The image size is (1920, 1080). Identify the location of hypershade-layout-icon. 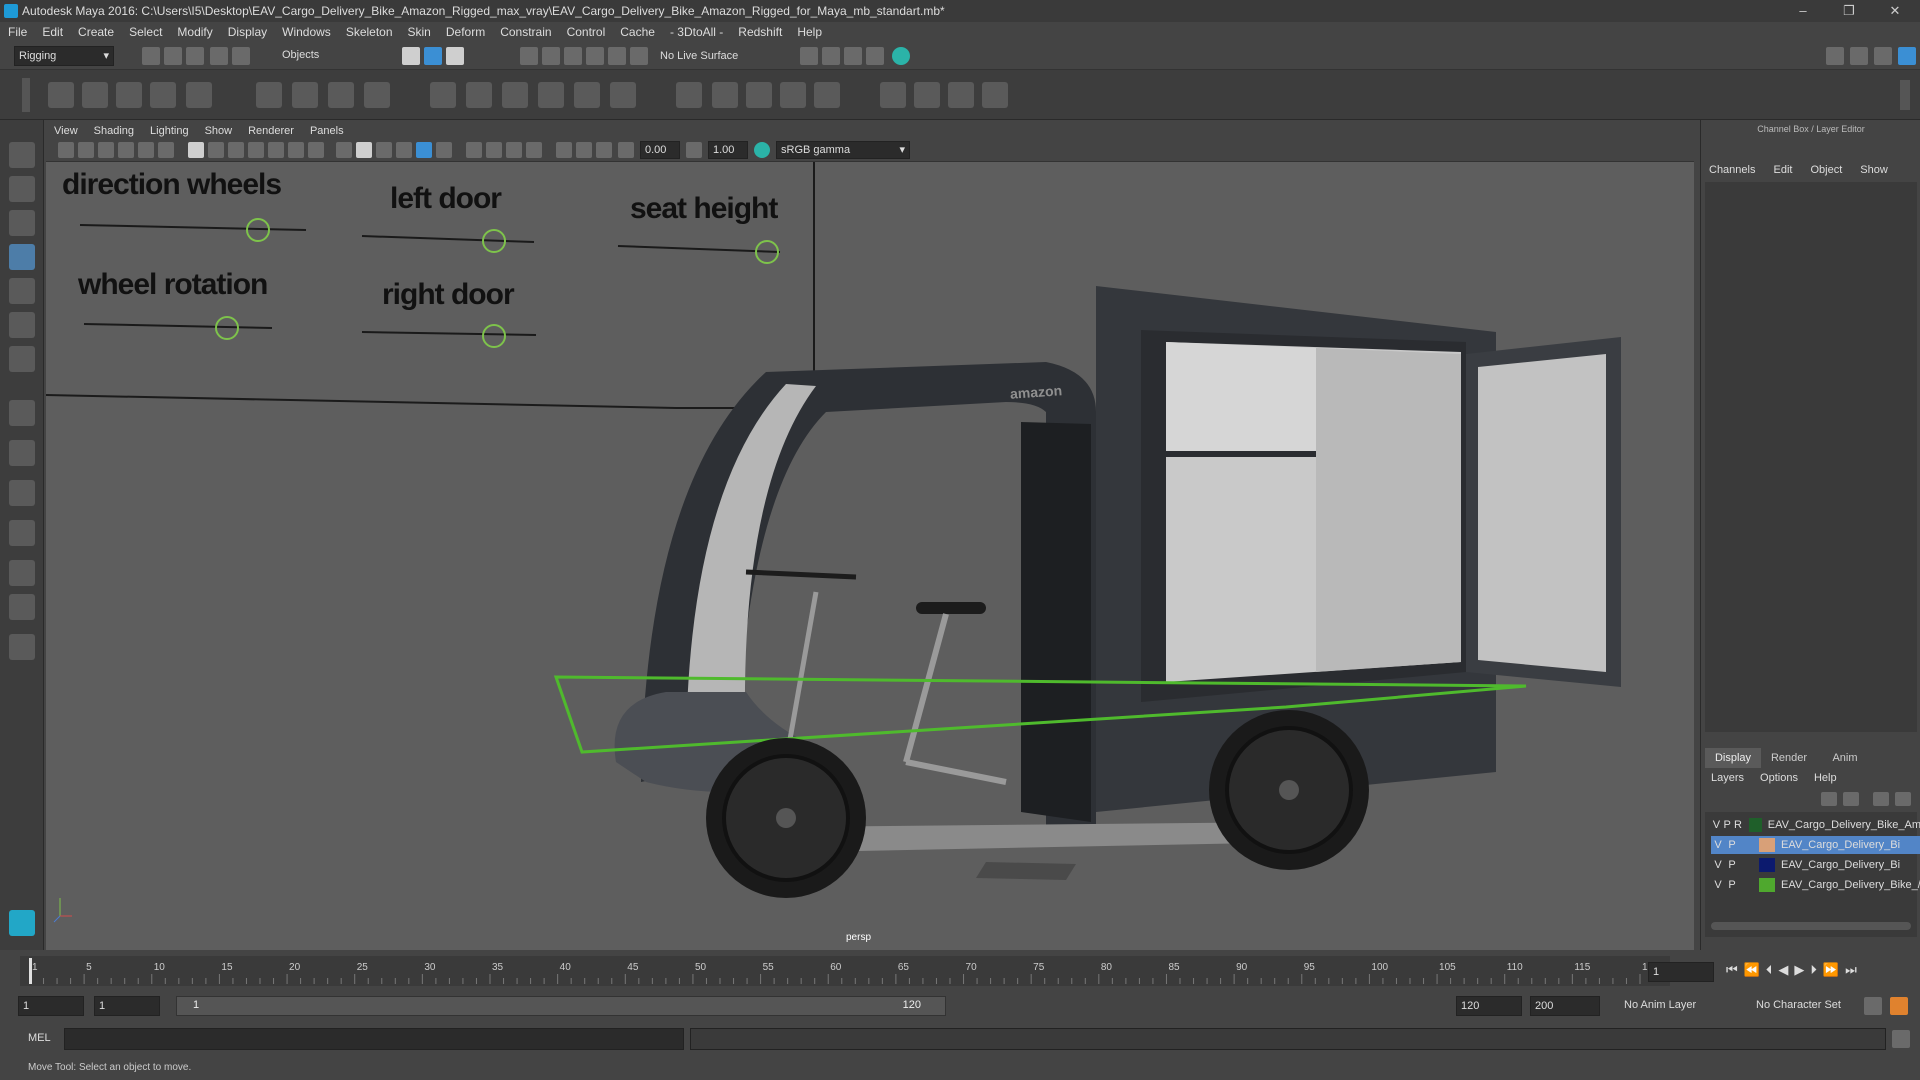
(22, 573).